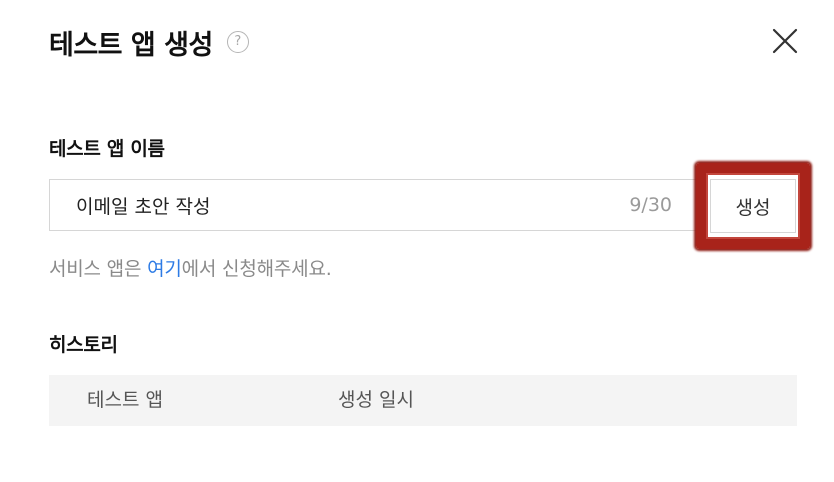 The height and width of the screenshot is (482, 834). Describe the element at coordinates (650, 205) in the screenshot. I see `char-counter: 9/30` at that location.